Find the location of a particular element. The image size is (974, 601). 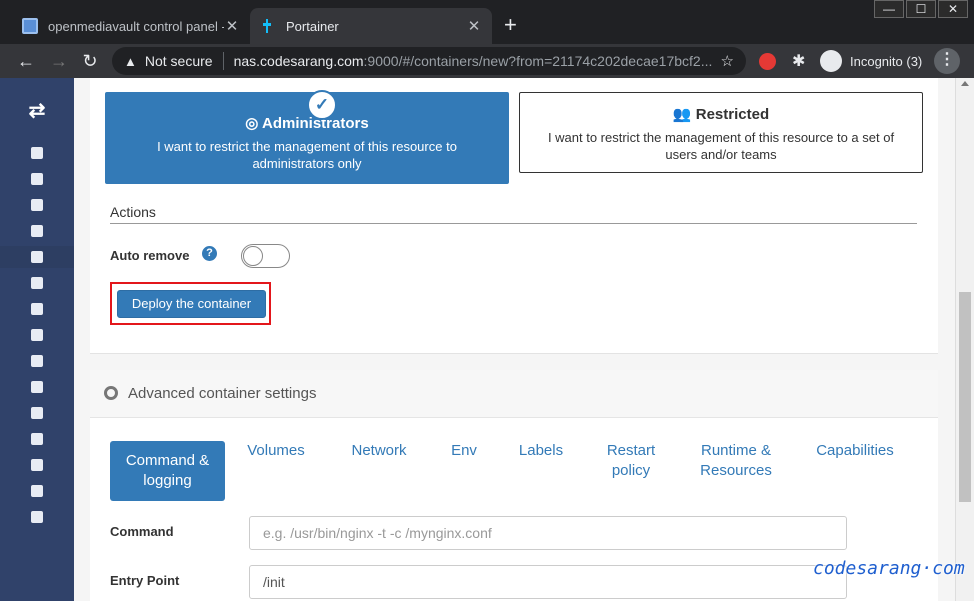

networks-icon is located at coordinates (37, 309).